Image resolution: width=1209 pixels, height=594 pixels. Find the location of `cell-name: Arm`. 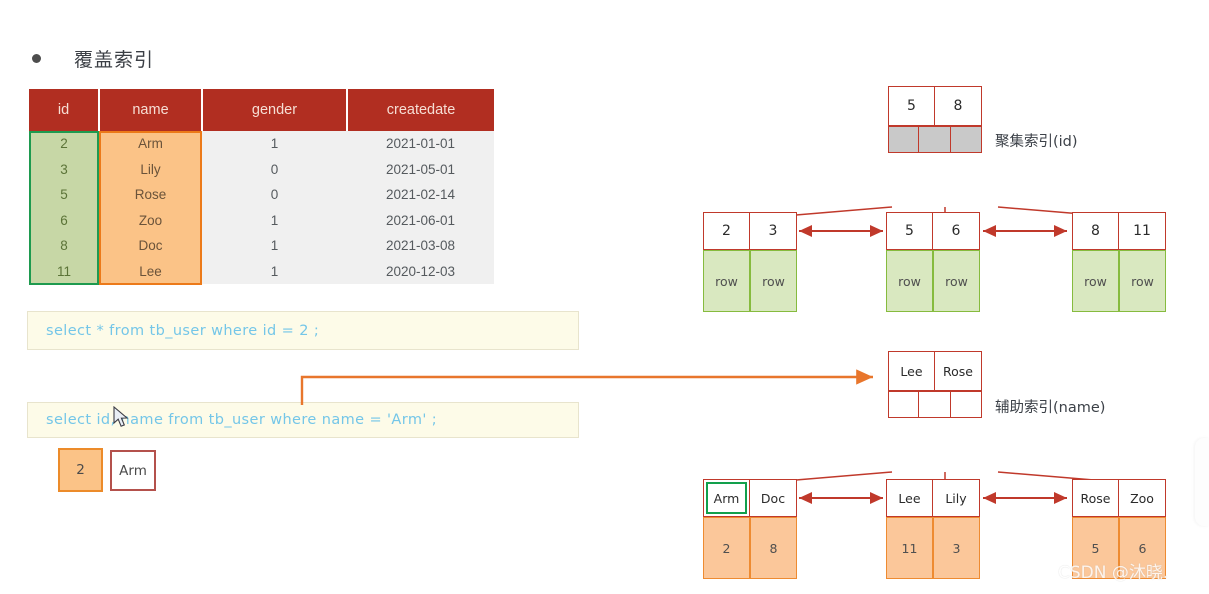

cell-name: Arm is located at coordinates (150, 144).